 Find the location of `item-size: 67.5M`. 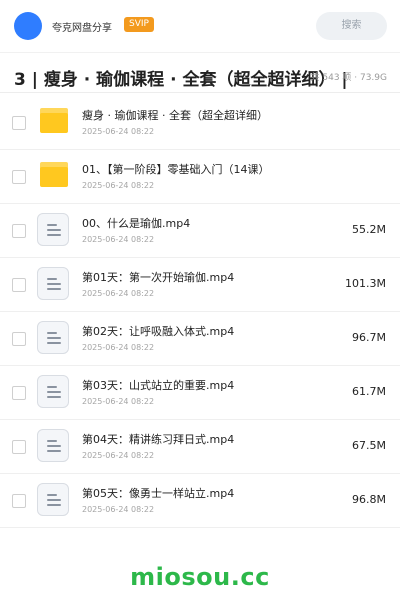

item-size: 67.5M is located at coordinates (369, 445).